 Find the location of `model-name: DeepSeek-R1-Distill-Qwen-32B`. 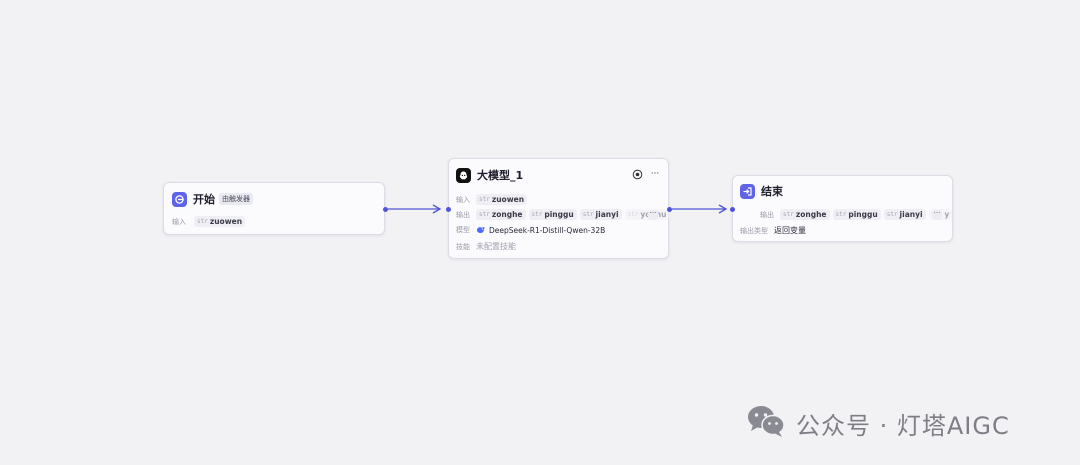

model-name: DeepSeek-R1-Distill-Qwen-32B is located at coordinates (547, 230).